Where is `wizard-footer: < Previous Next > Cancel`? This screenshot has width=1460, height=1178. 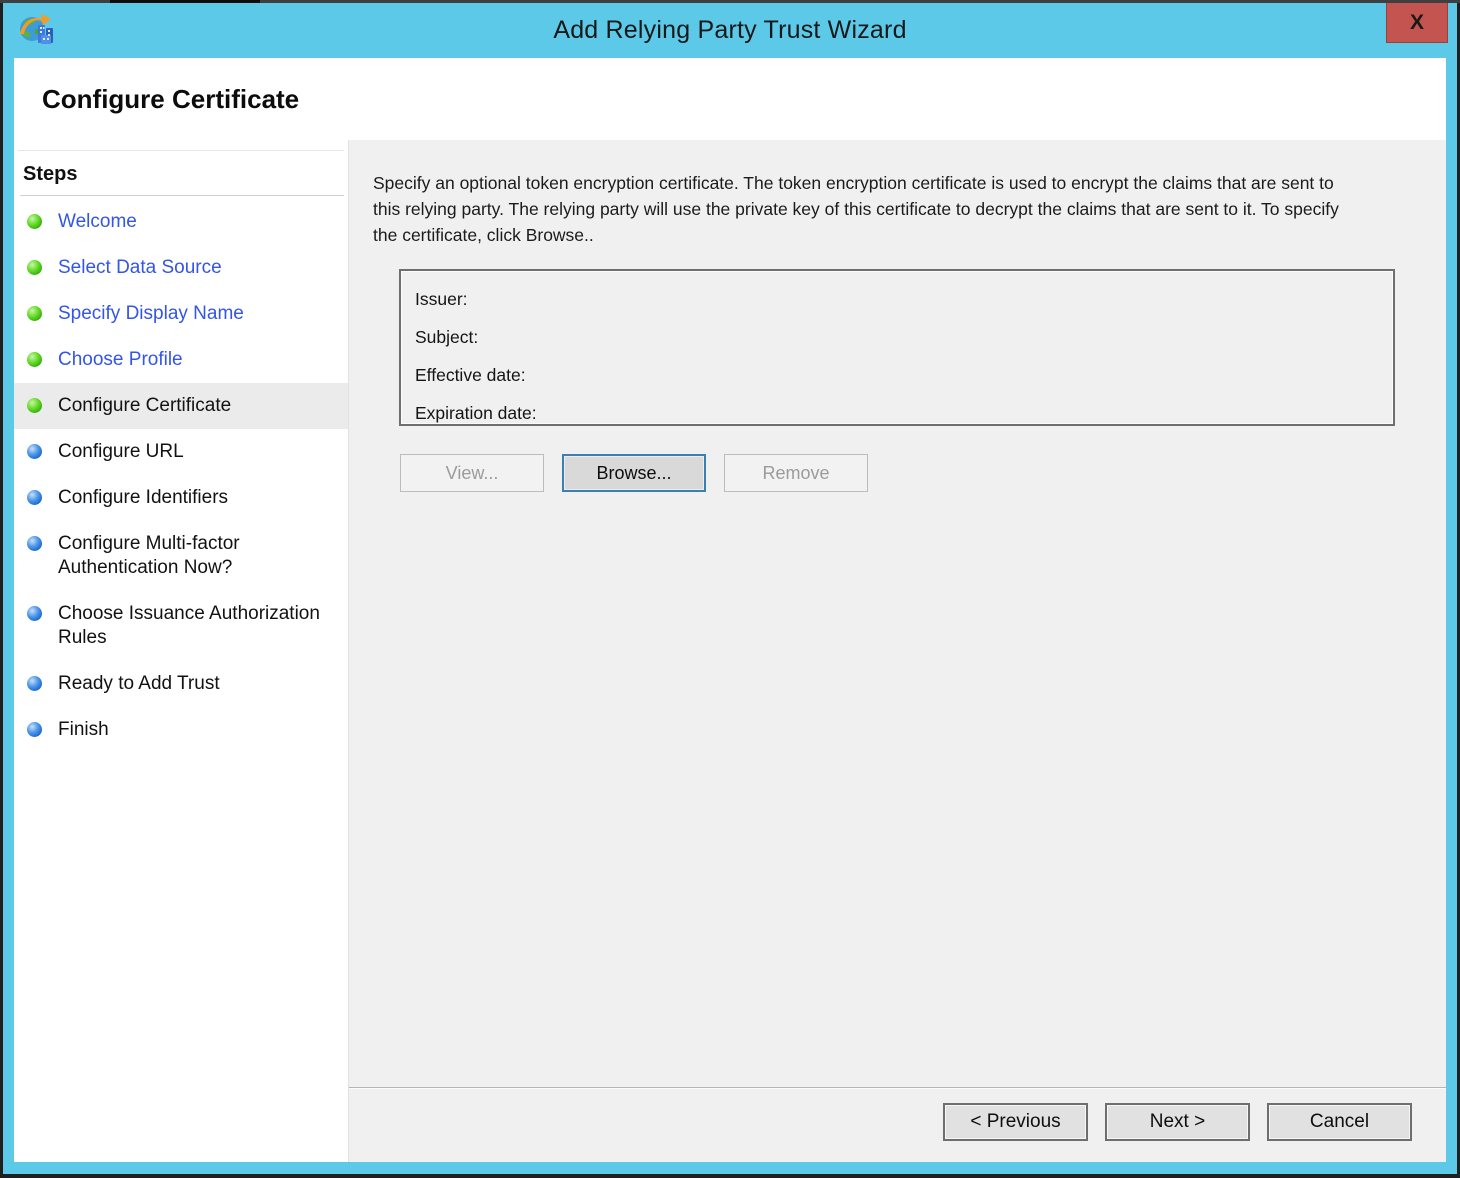
wizard-footer: < Previous Next > Cancel is located at coordinates (897, 1124).